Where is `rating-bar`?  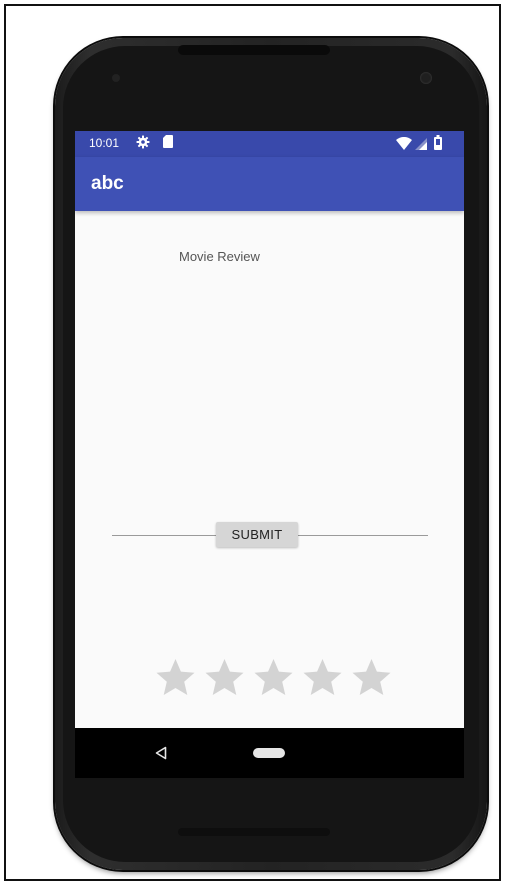
rating-bar is located at coordinates (273, 677).